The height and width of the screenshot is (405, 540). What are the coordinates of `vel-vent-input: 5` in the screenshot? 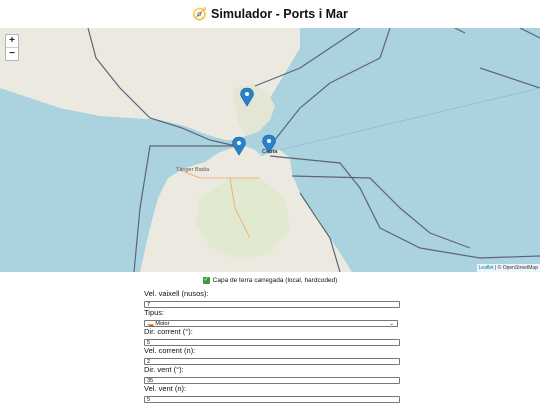 It's located at (272, 399).